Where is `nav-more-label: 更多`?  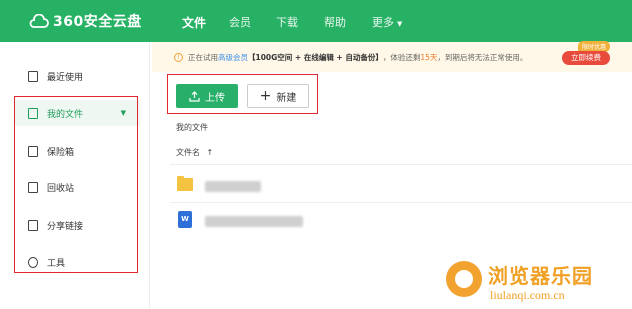 nav-more-label: 更多 is located at coordinates (383, 22).